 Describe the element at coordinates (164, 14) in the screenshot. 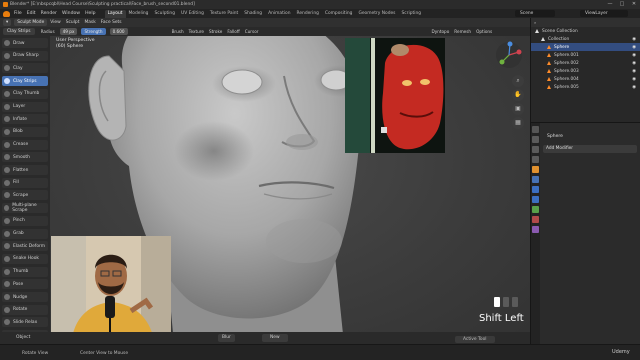

I see `tab-sculpting: Sculpting` at that location.